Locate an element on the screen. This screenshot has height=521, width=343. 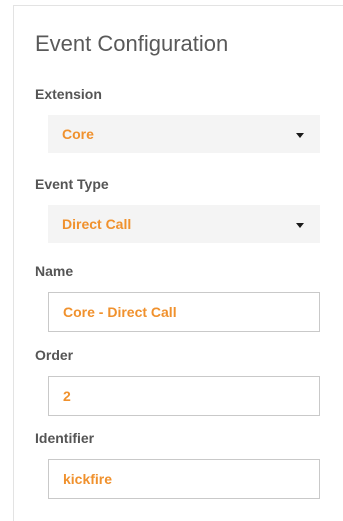
order-input is located at coordinates (184, 396).